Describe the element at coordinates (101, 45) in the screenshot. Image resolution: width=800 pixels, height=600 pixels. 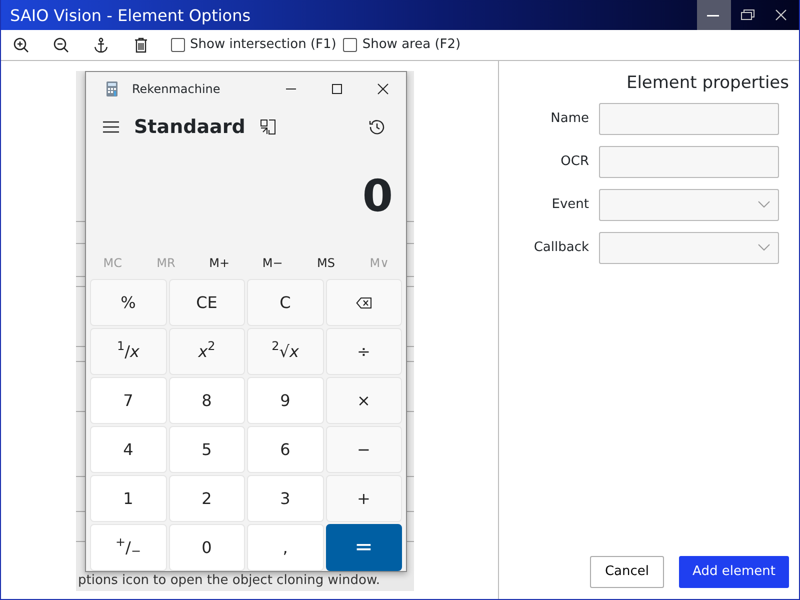
I see `anchor-icon` at that location.